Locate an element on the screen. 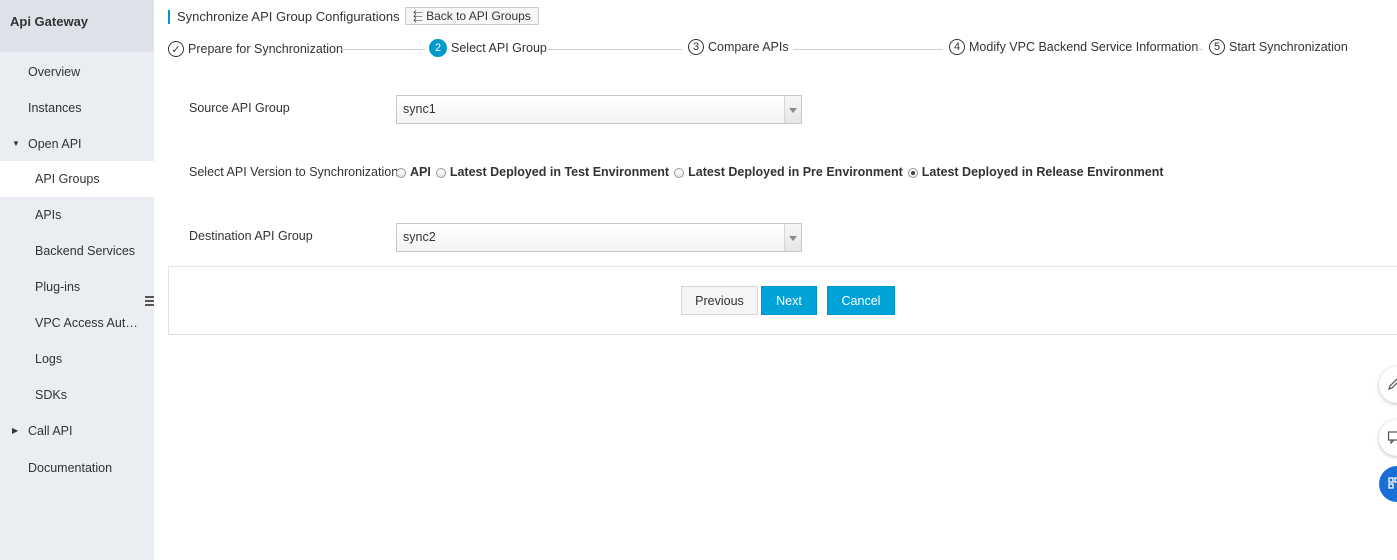  radio-label: Latest Deployed in Pre Environment is located at coordinates (795, 172).